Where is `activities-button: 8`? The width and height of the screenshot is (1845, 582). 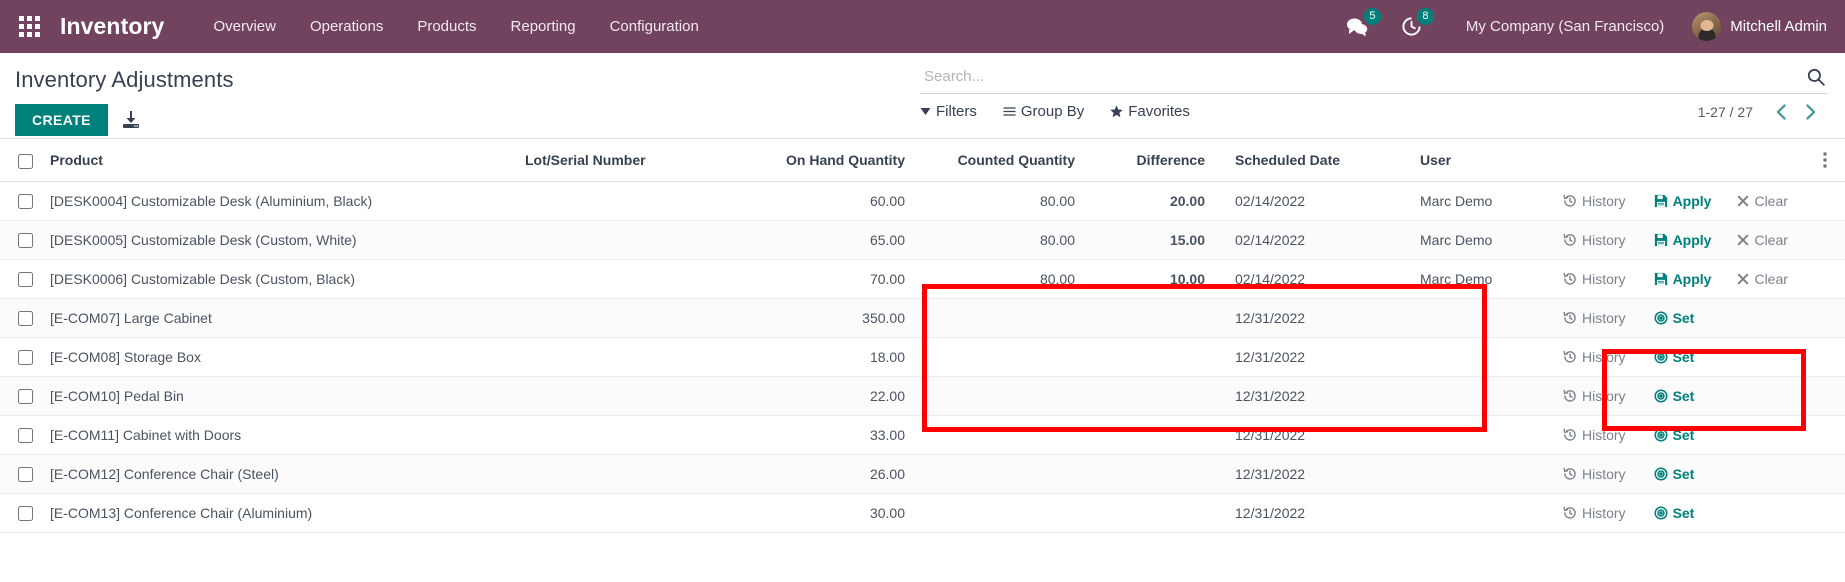
activities-button: 8 is located at coordinates (1411, 26).